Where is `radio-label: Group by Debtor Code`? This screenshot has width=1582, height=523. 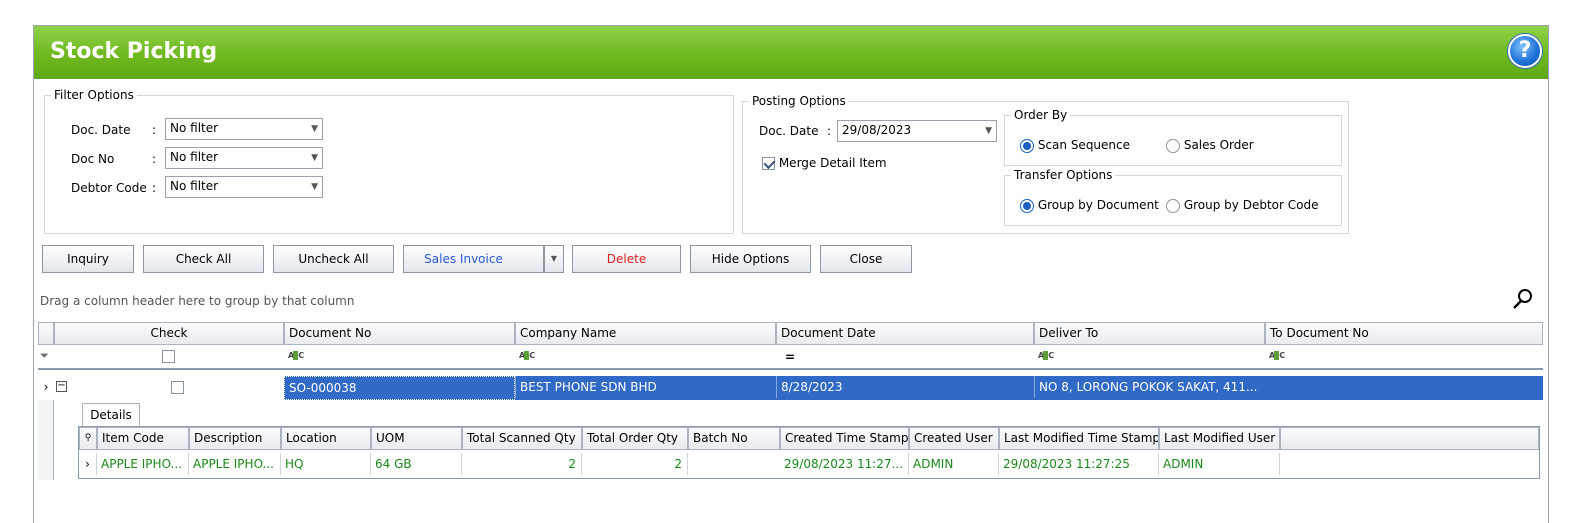 radio-label: Group by Debtor Code is located at coordinates (1251, 205).